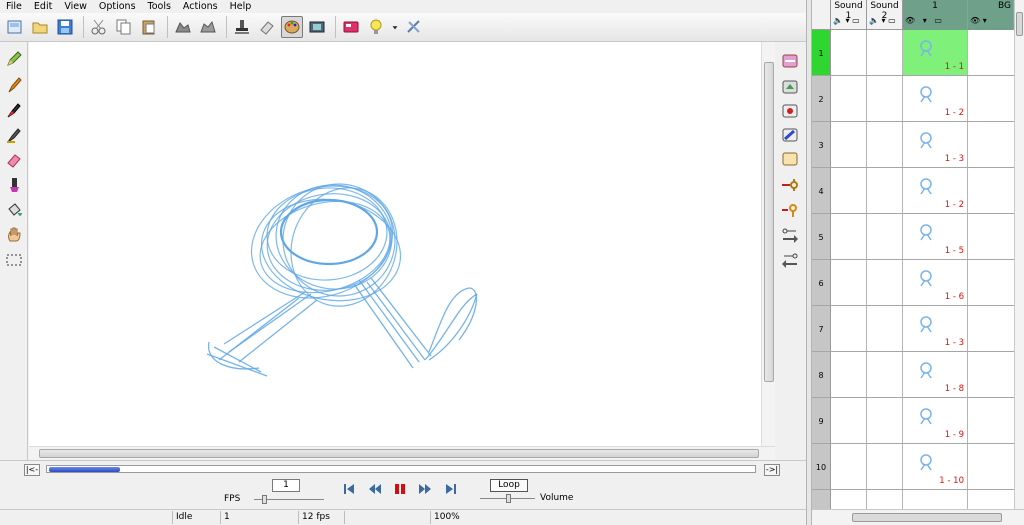 The height and width of the screenshot is (525, 1024). Describe the element at coordinates (821, 420) in the screenshot. I see `frame-number: 9` at that location.